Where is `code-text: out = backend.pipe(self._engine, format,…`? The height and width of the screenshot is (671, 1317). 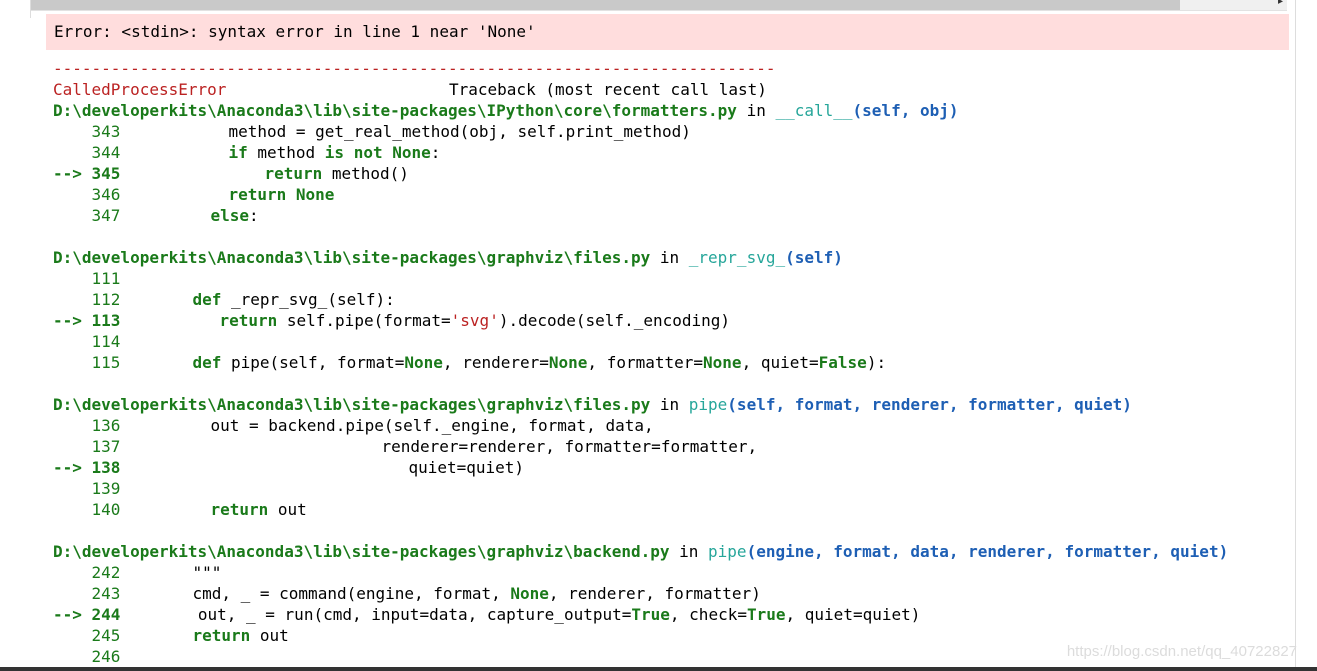 code-text: out = backend.pipe(self._engine, format,… is located at coordinates (432, 425).